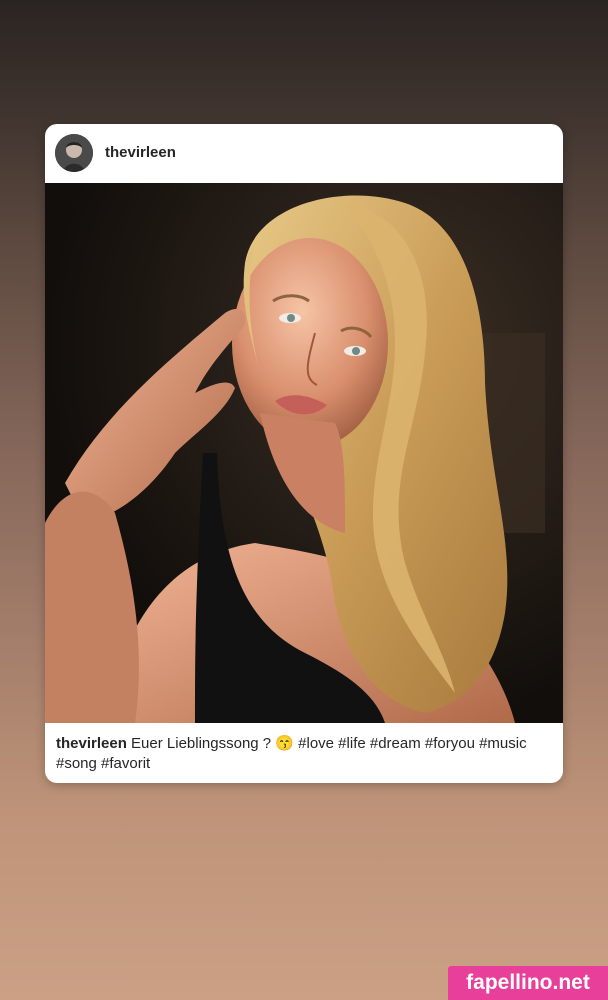  Describe the element at coordinates (91, 743) in the screenshot. I see `caption-username: thevirleen` at that location.